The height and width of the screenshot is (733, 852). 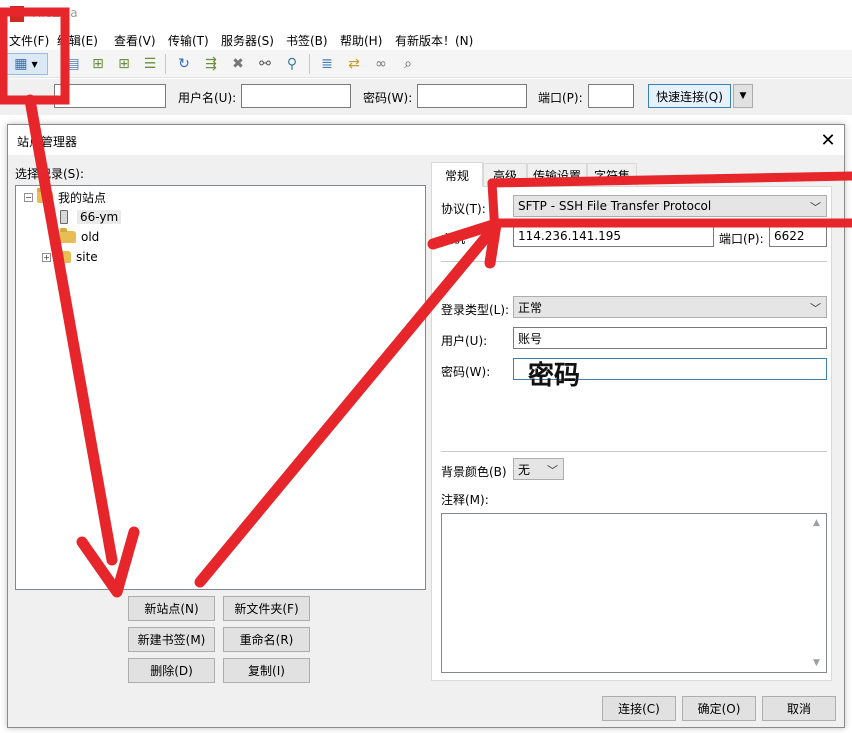 What do you see at coordinates (719, 708) in the screenshot?
I see `ok-button: 确定(O)` at bounding box center [719, 708].